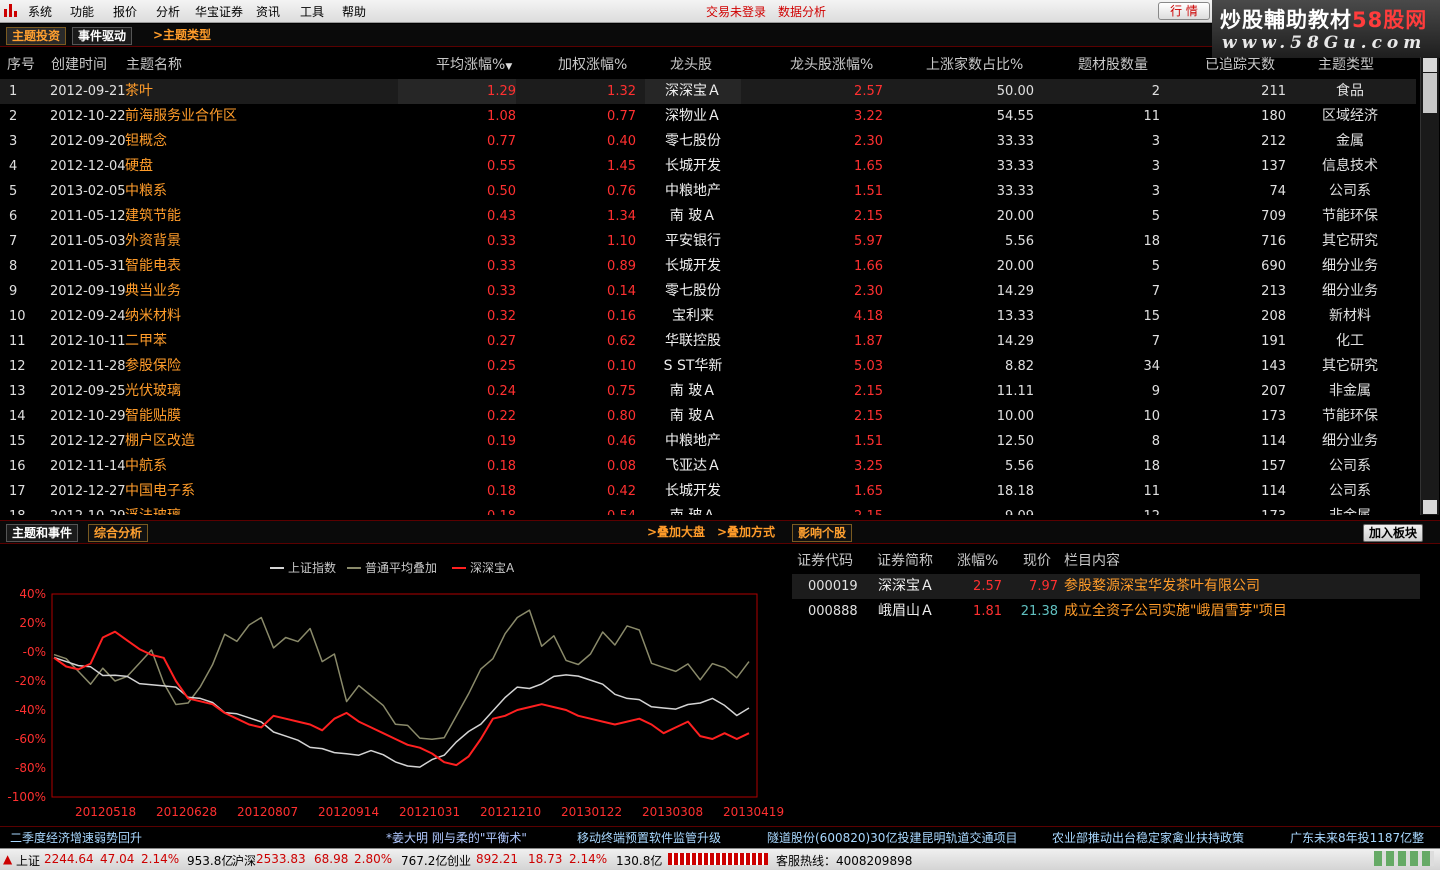  I want to click on table-cell: 细分业务, so click(1350, 291).